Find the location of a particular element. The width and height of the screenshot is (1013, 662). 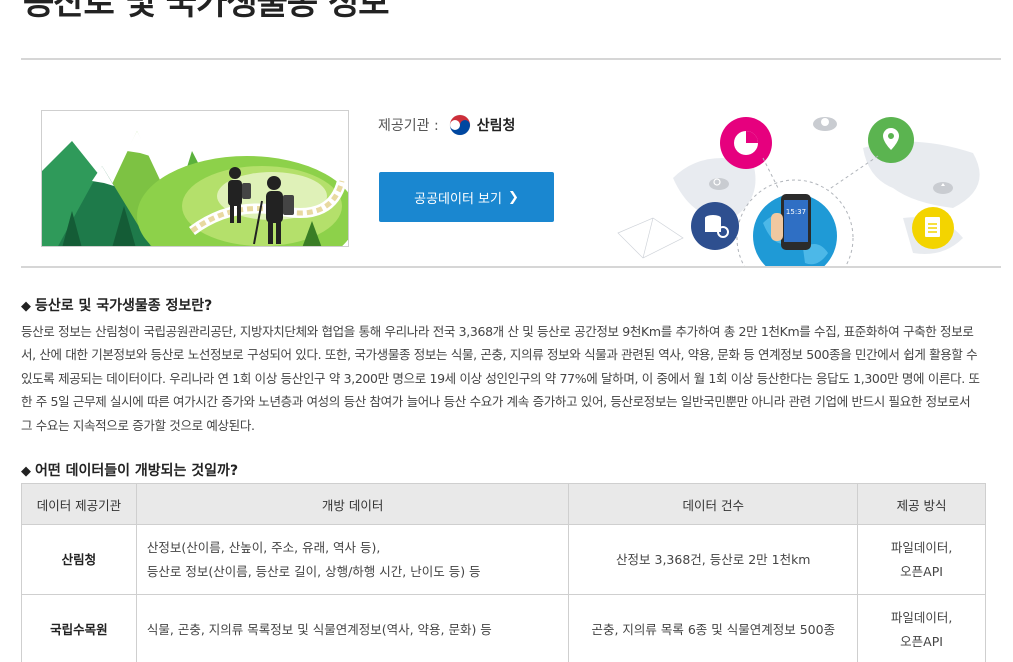

page-title: 등산로 및 국가생물종 정보 is located at coordinates (206, 11).